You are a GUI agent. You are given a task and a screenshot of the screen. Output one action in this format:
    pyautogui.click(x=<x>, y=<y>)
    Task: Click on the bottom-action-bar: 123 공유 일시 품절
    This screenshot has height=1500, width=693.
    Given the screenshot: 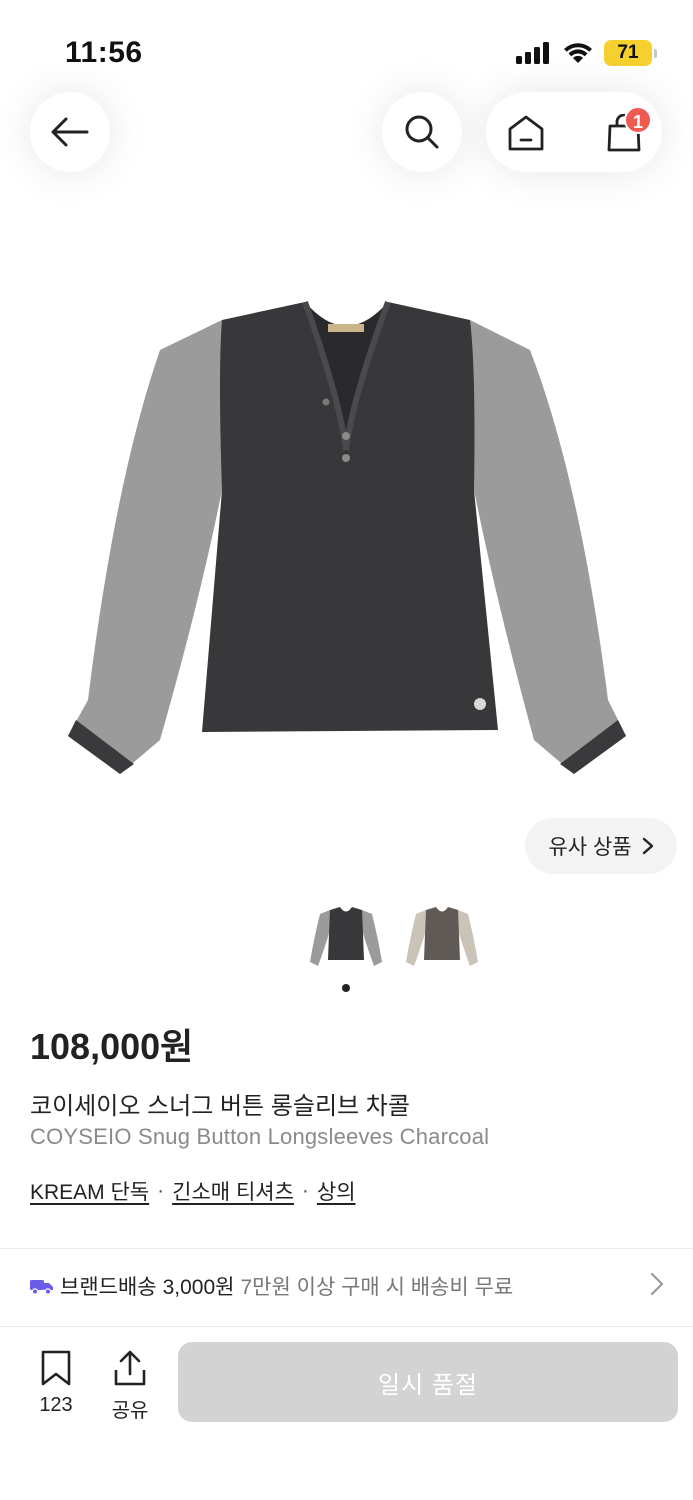 What is the action you would take?
    pyautogui.click(x=346, y=1415)
    